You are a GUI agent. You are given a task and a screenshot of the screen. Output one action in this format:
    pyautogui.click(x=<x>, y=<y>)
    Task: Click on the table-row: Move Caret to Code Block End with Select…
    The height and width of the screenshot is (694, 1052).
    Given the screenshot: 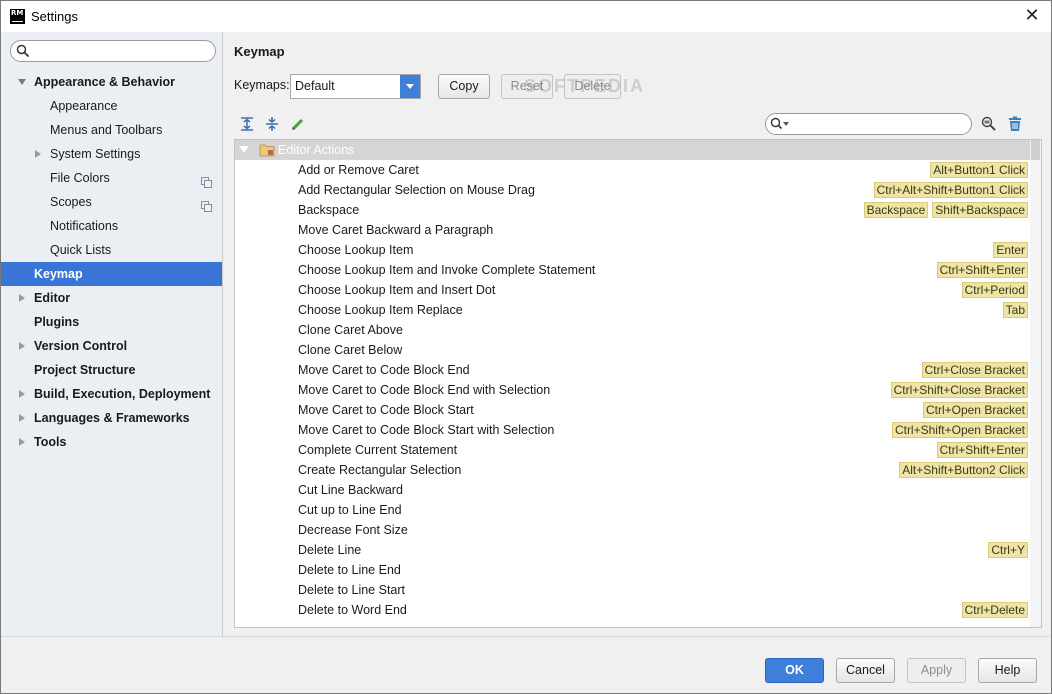 What is the action you would take?
    pyautogui.click(x=633, y=390)
    